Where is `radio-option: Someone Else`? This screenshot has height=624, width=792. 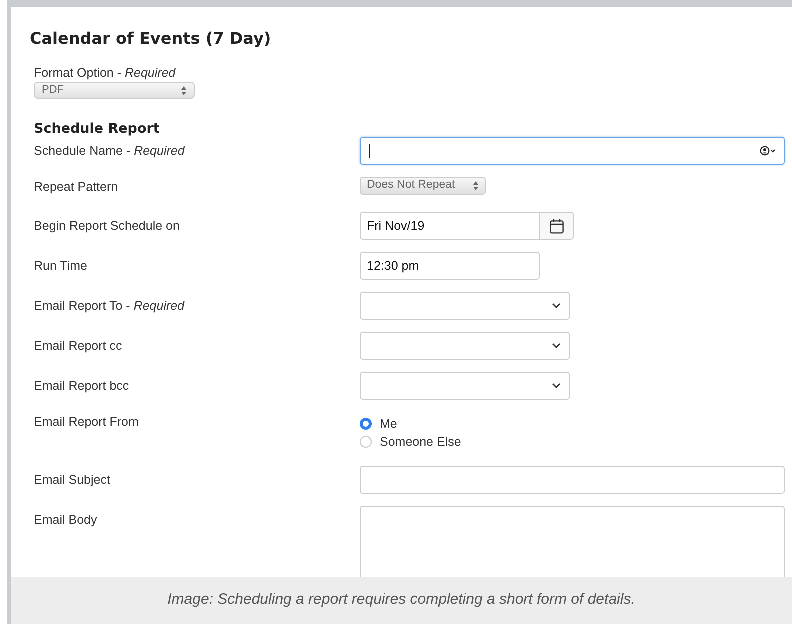 radio-option: Someone Else is located at coordinates (411, 442).